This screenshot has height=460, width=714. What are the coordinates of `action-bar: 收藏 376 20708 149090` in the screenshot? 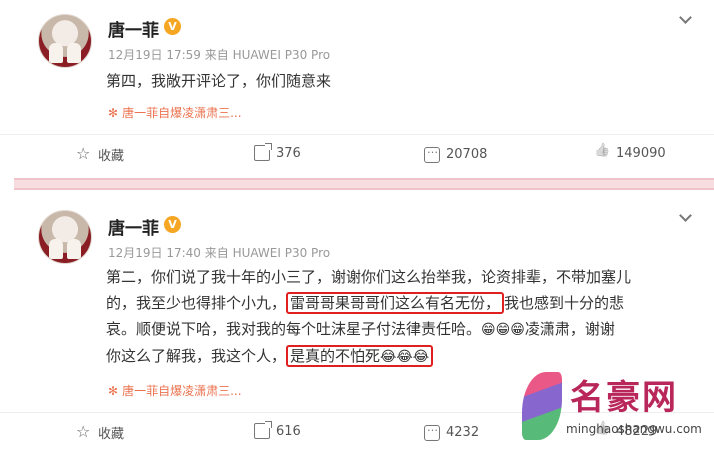 It's located at (357, 154).